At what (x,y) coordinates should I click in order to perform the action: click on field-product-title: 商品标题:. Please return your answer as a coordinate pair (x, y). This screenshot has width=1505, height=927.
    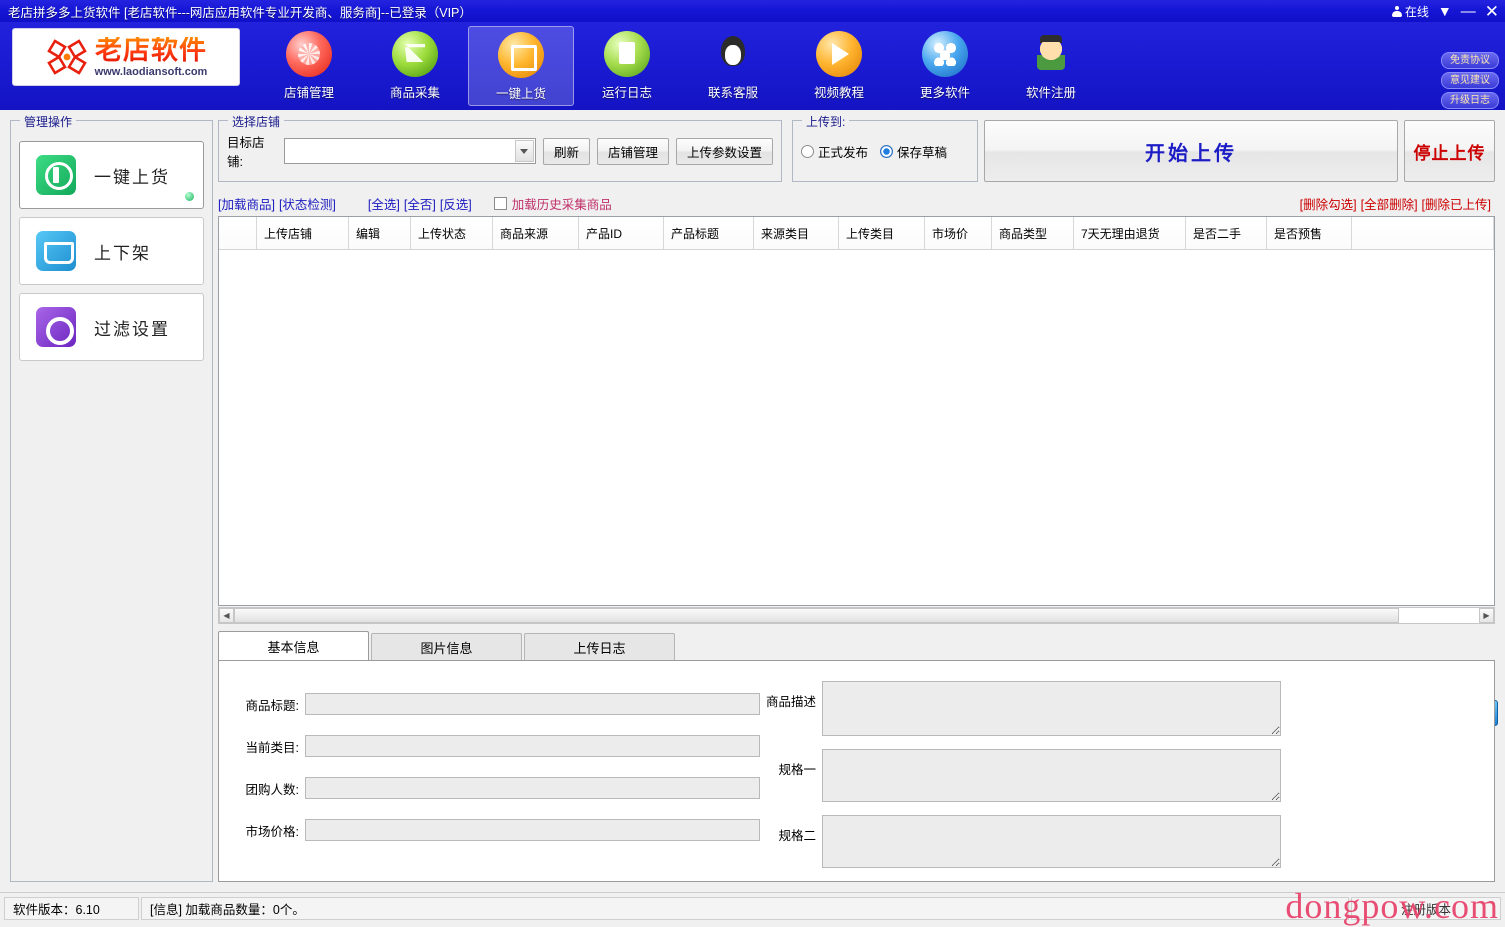
    Looking at the image, I should click on (493, 704).